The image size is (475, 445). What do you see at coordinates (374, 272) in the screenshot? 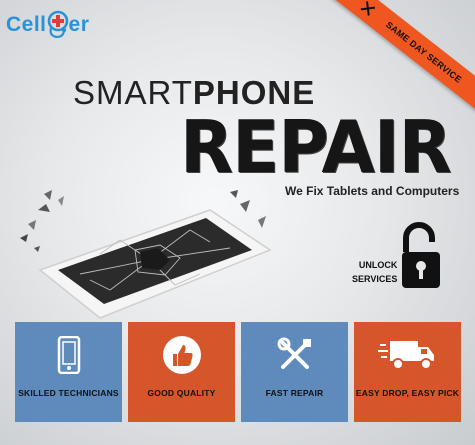
I see `unlock-services-label: UNLOCK SERVICES` at bounding box center [374, 272].